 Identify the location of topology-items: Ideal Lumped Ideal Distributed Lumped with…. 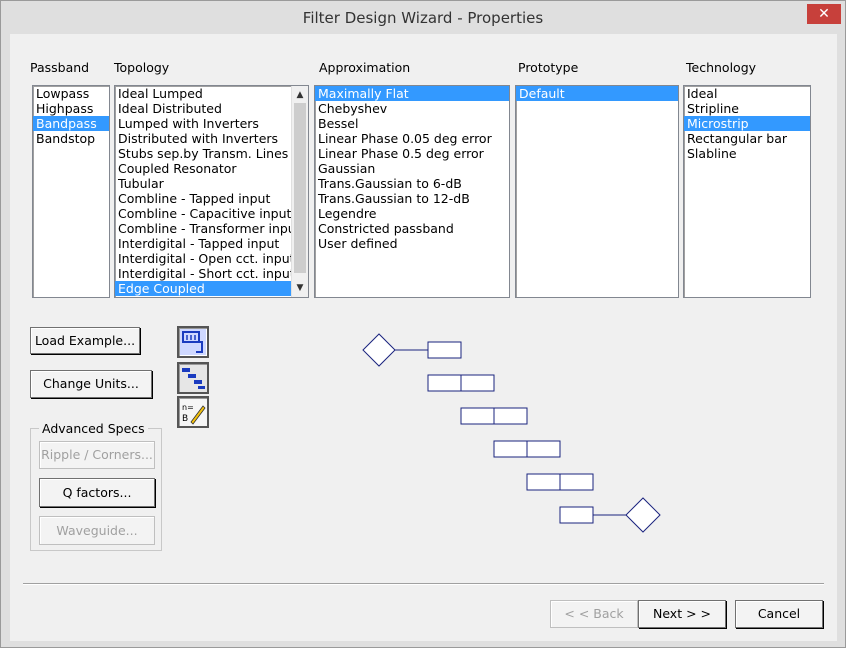
(208, 191).